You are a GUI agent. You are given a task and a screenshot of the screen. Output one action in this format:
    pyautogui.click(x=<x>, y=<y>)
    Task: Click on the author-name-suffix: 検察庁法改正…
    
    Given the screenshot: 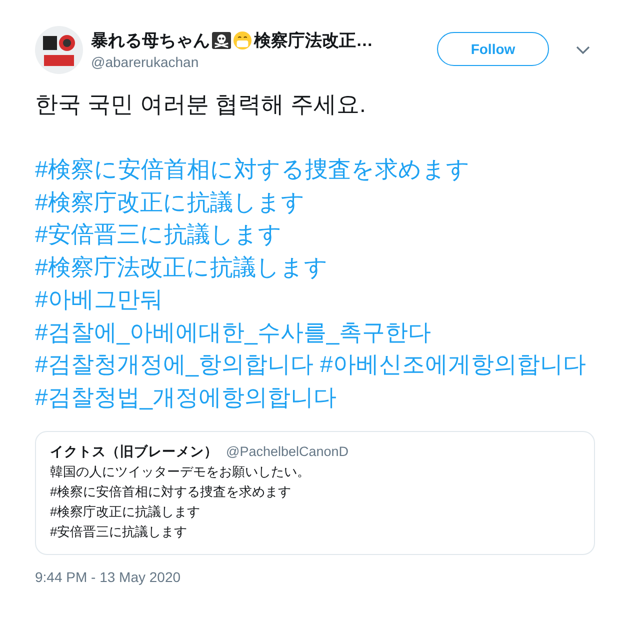 What is the action you would take?
    pyautogui.click(x=313, y=40)
    